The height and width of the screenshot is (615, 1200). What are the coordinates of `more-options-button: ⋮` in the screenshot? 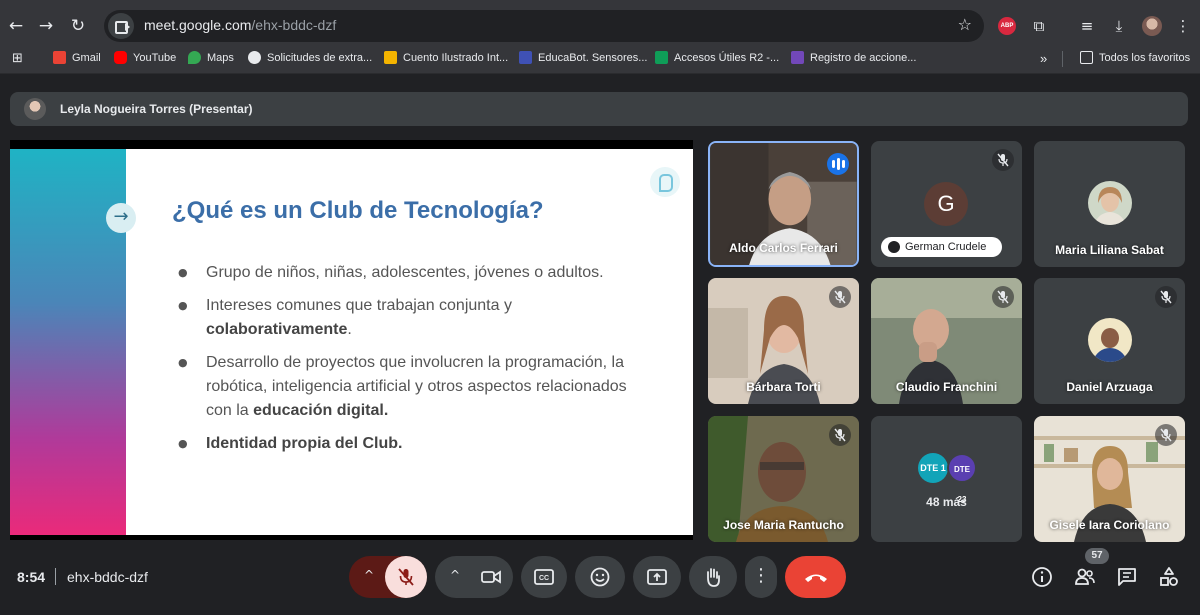 It's located at (761, 577).